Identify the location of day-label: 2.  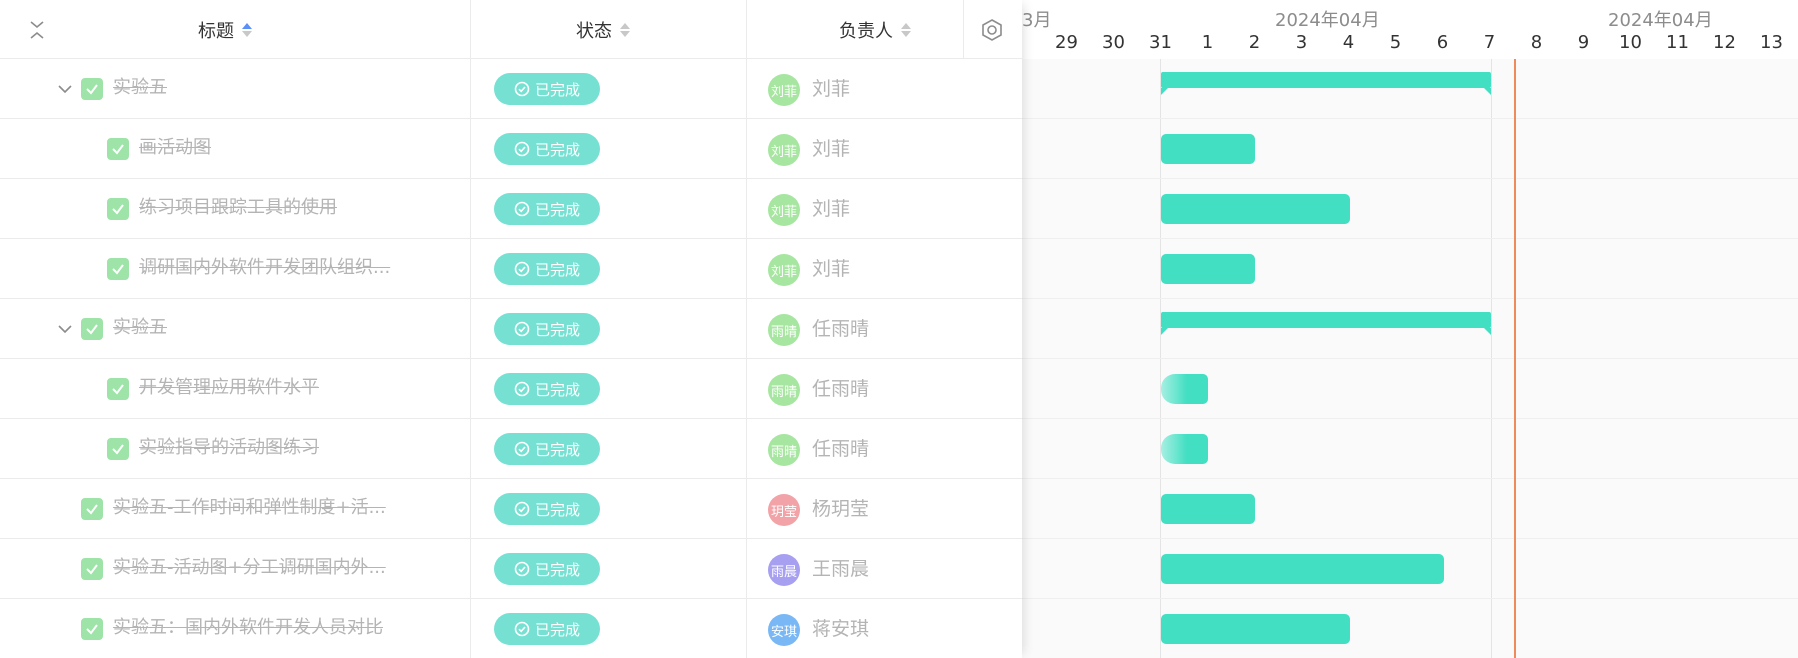
(1254, 42).